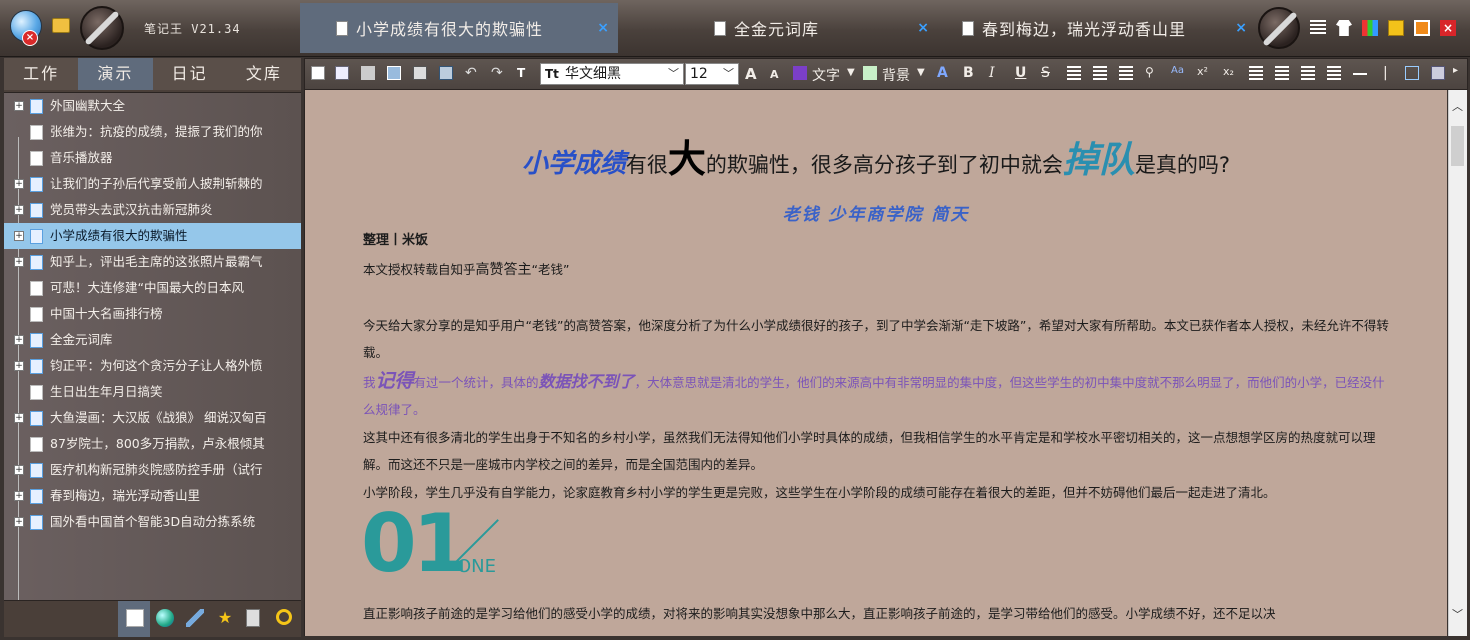 The image size is (1470, 640). Describe the element at coordinates (195, 618) in the screenshot. I see `pin-icon` at that location.